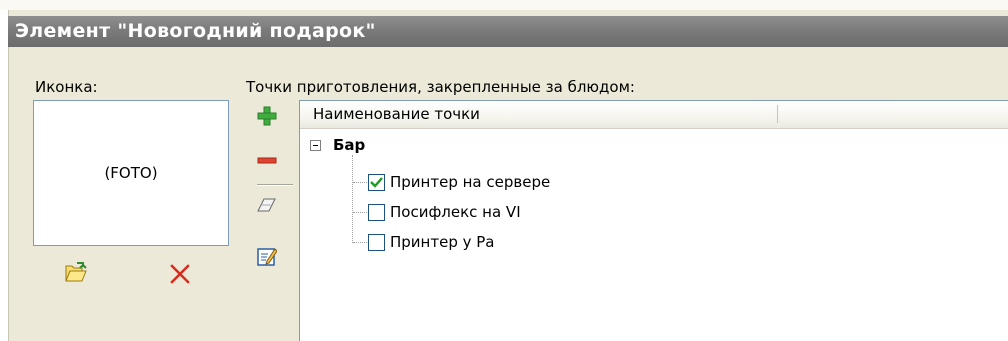 The height and width of the screenshot is (341, 1008). Describe the element at coordinates (504, 5) in the screenshot. I see `window-top-strip` at that location.